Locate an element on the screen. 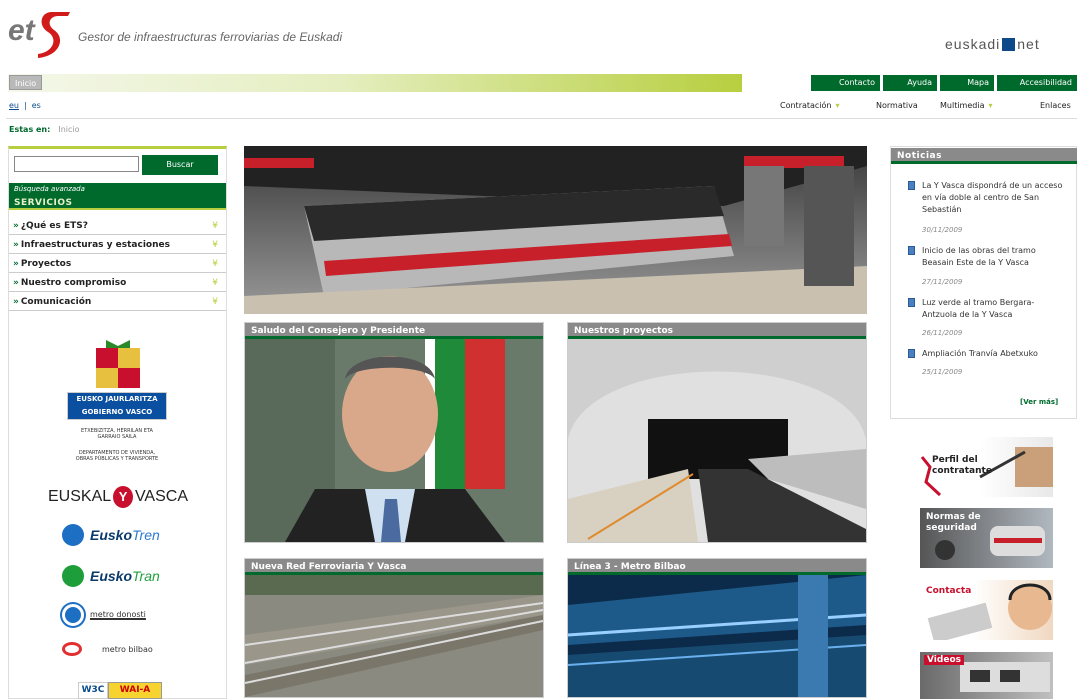 Image resolution: width=1077 pixels, height=699 pixels. search-button: Buscar is located at coordinates (180, 165).